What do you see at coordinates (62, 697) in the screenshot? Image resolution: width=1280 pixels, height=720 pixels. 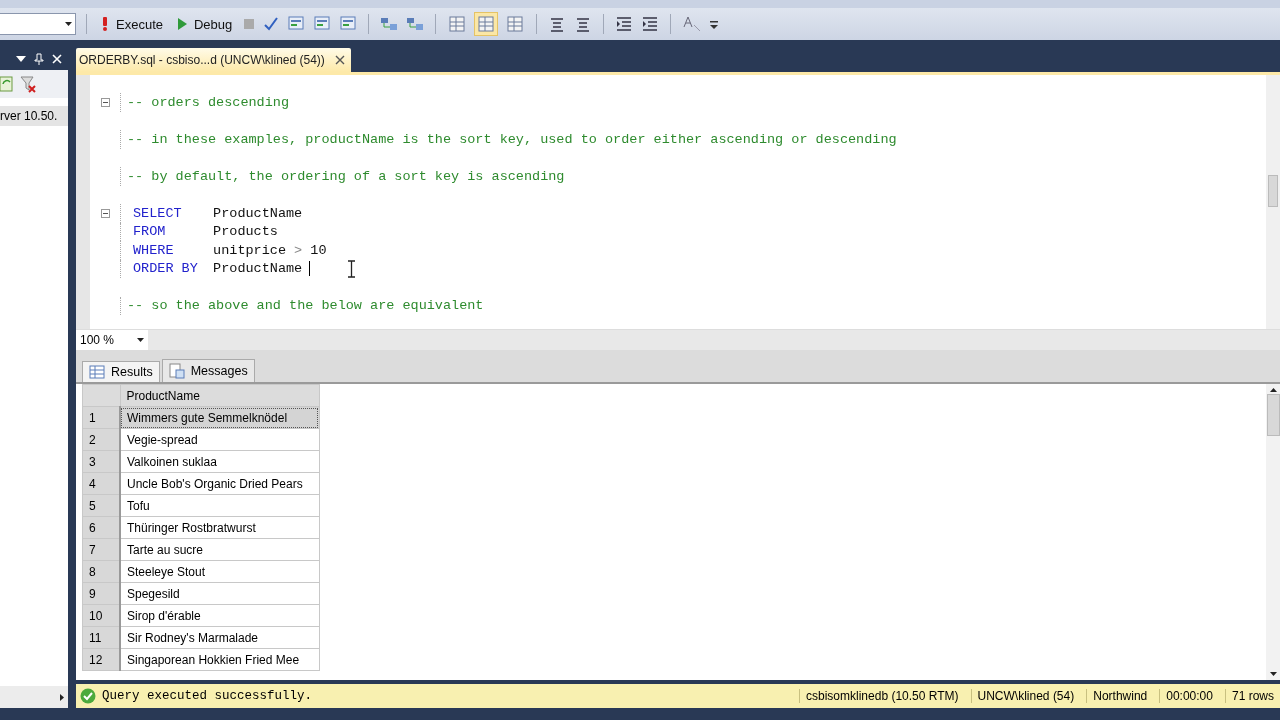 I see `scroll-right-icon` at bounding box center [62, 697].